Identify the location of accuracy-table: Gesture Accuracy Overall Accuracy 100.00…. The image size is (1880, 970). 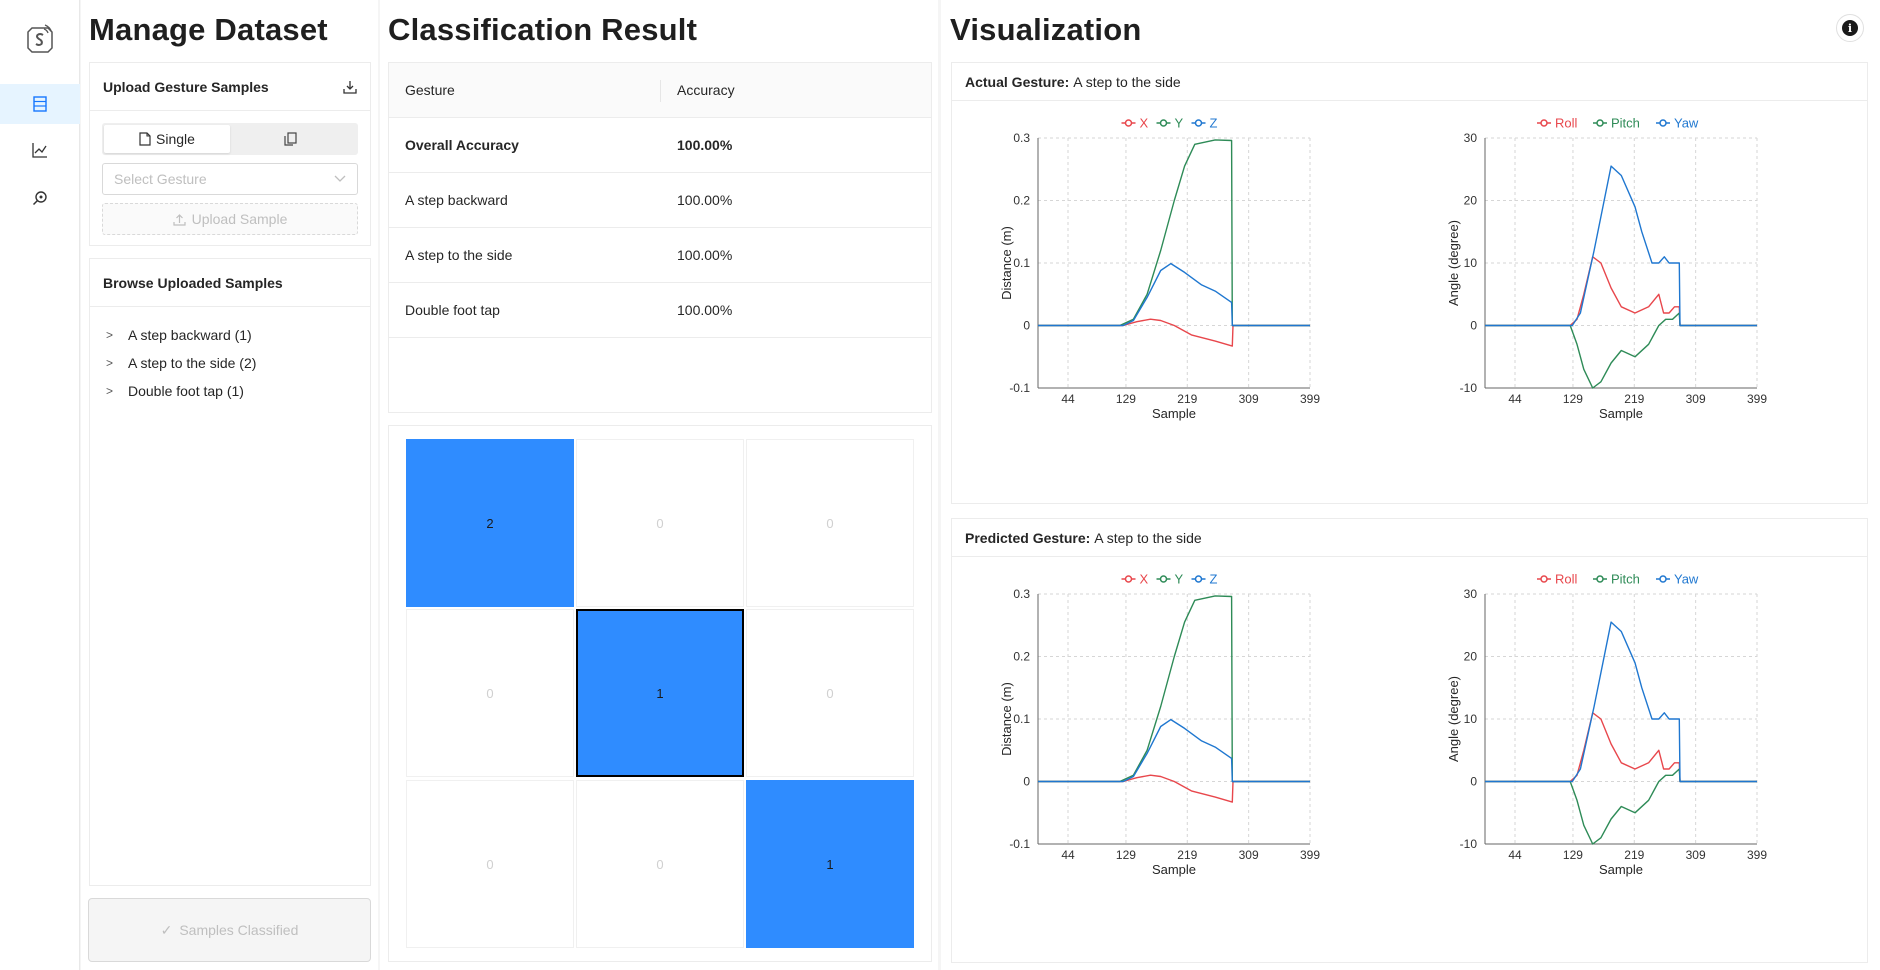
(660, 237).